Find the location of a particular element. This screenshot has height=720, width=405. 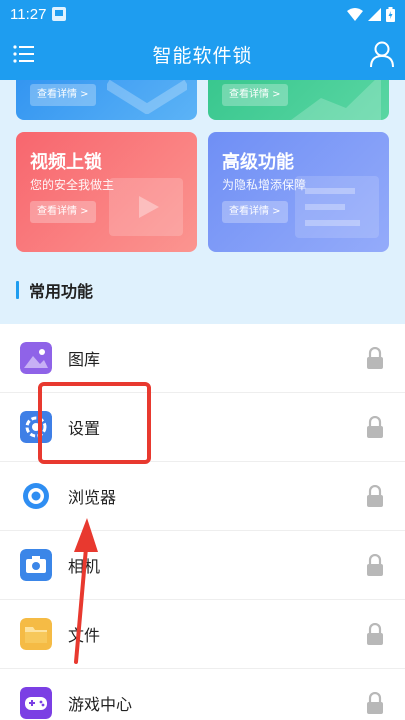

feature-card-partial-left: 查看详情 > is located at coordinates (106, 100).